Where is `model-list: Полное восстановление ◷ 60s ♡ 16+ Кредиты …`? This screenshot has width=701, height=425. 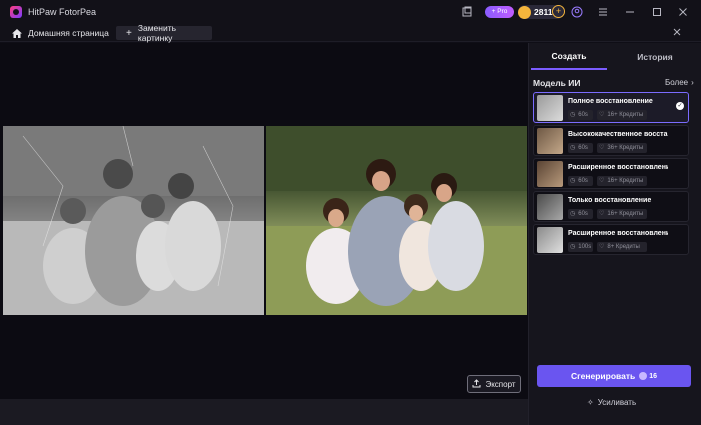
model-list: Полное восстановление ◷ 60s ♡ 16+ Кредиты … is located at coordinates (614, 174).